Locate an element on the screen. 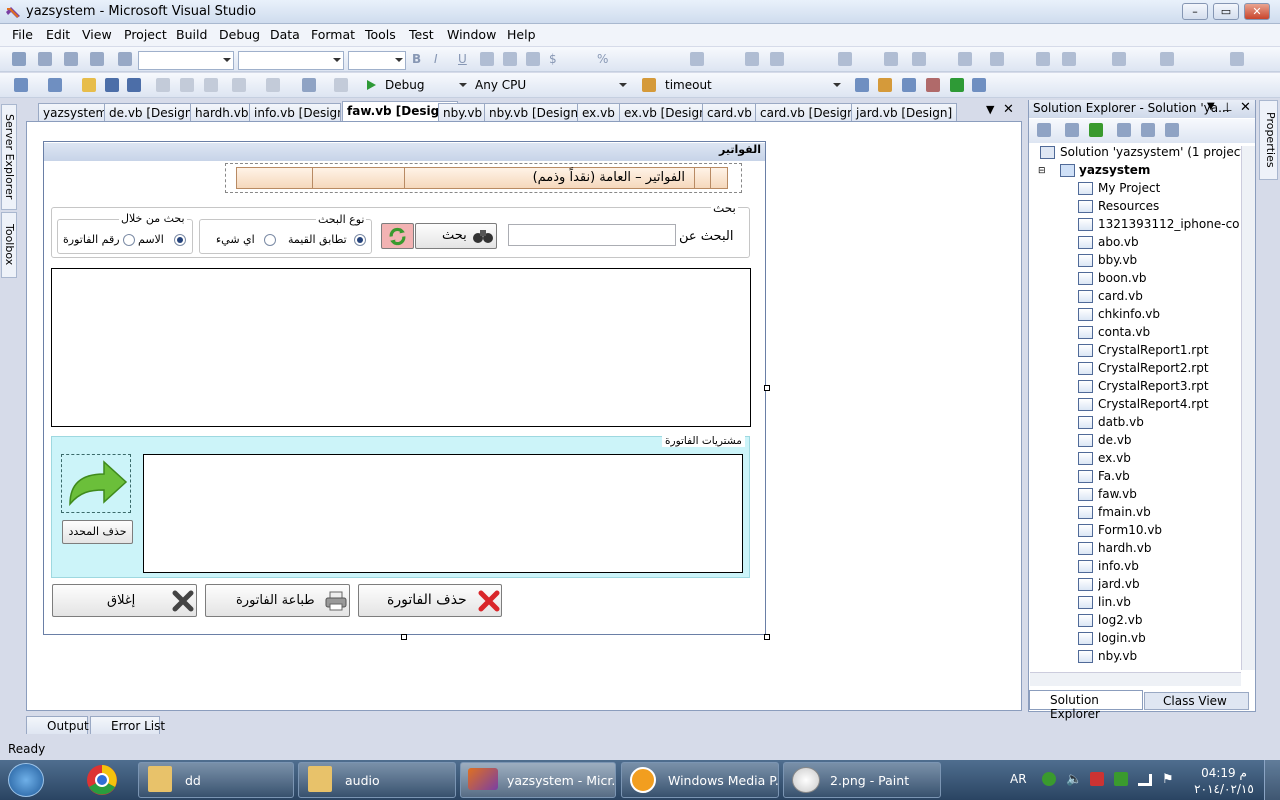 This screenshot has height=800, width=1280. tree-item: bby.vb is located at coordinates (1117, 260).